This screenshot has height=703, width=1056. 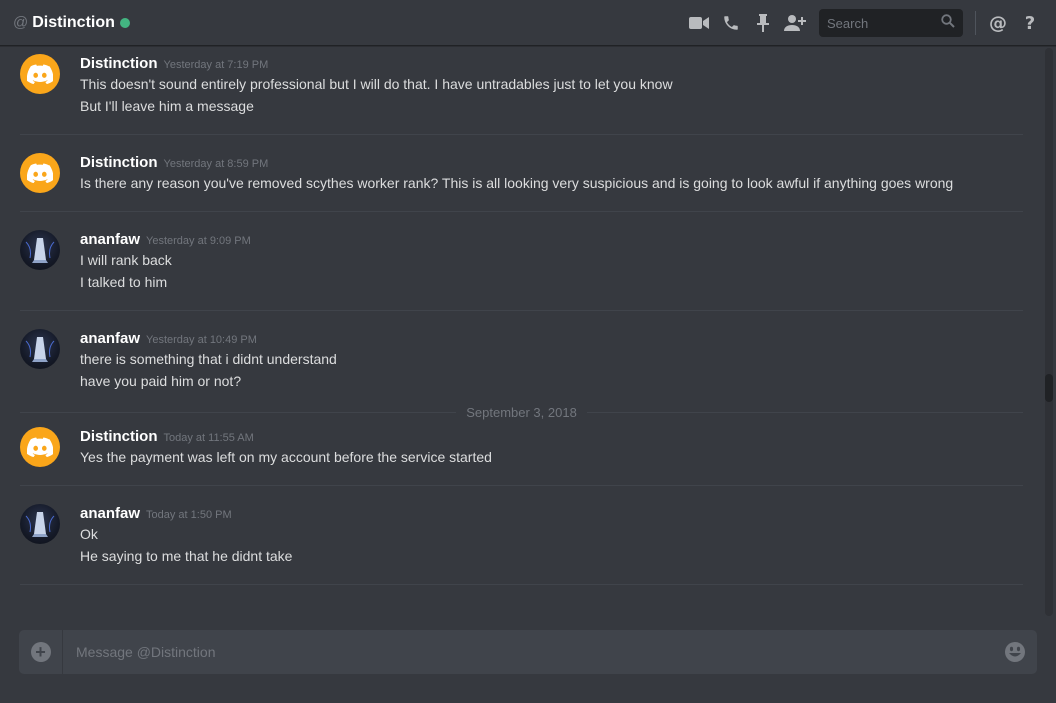 What do you see at coordinates (124, 22) in the screenshot?
I see `online-status-indicator` at bounding box center [124, 22].